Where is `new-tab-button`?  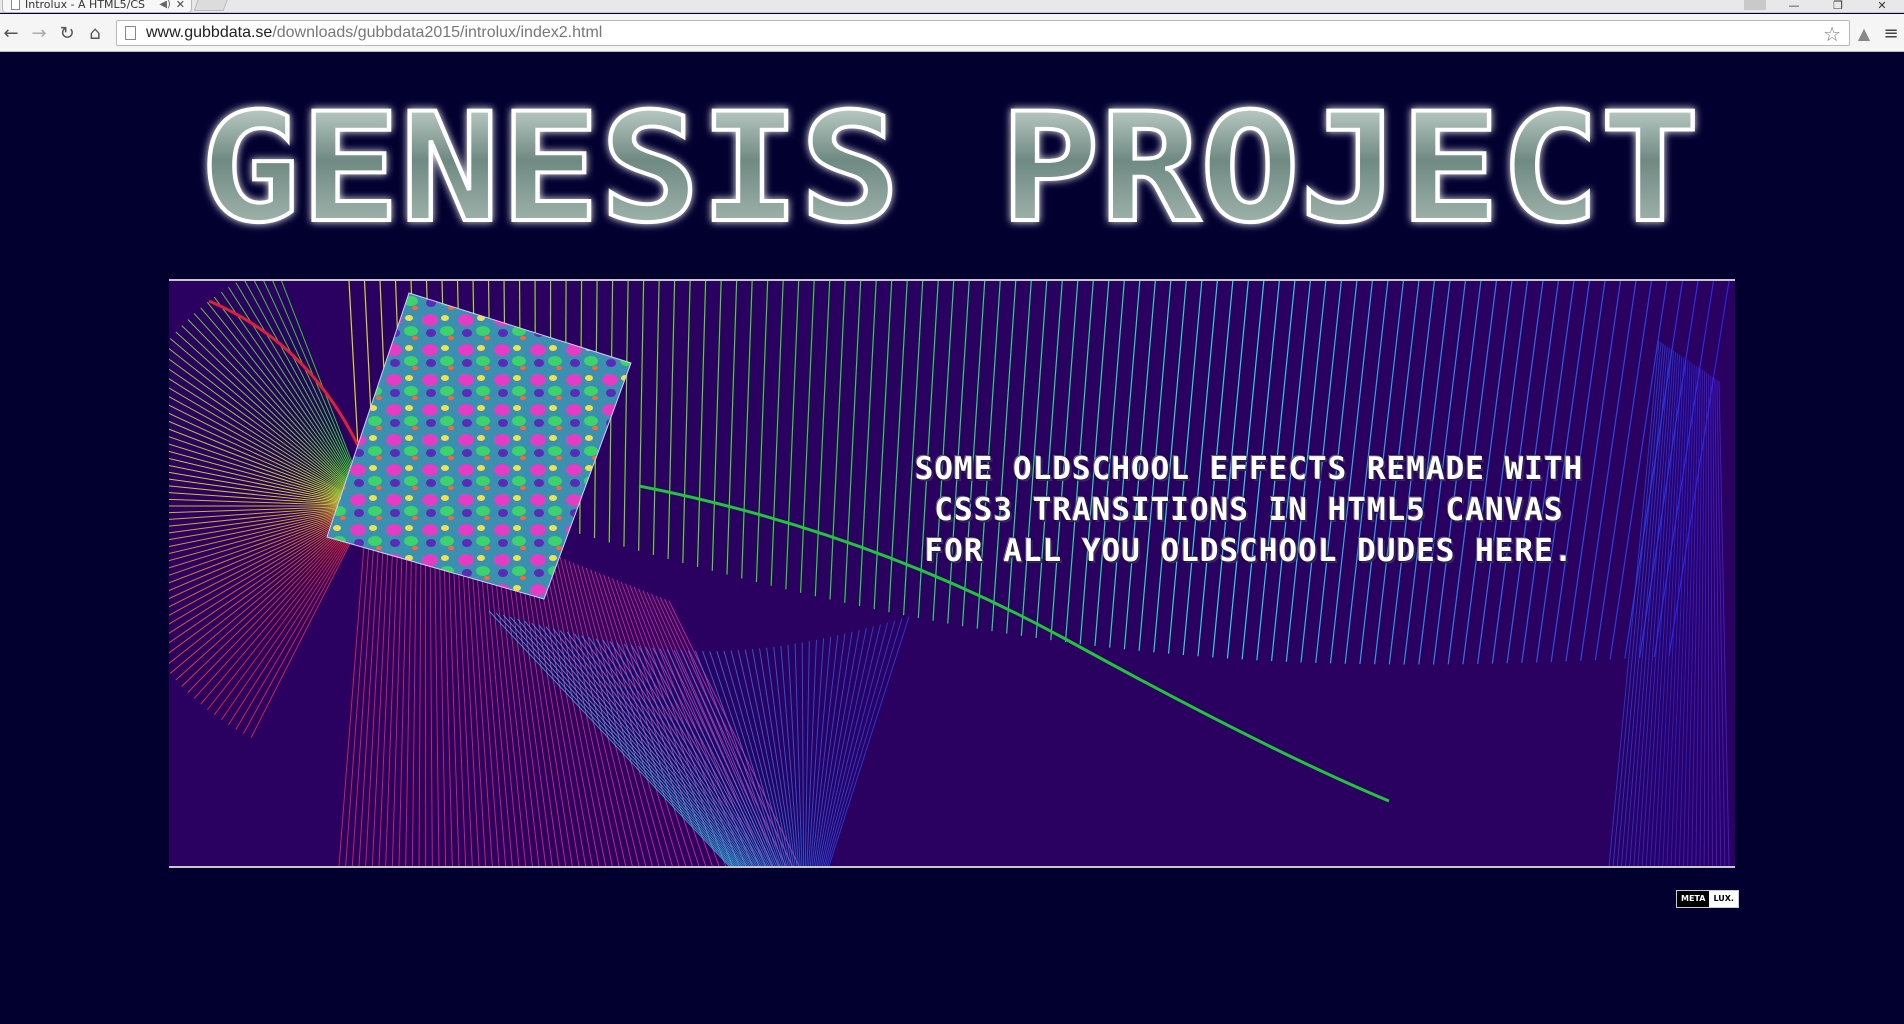
new-tab-button is located at coordinates (211, 5).